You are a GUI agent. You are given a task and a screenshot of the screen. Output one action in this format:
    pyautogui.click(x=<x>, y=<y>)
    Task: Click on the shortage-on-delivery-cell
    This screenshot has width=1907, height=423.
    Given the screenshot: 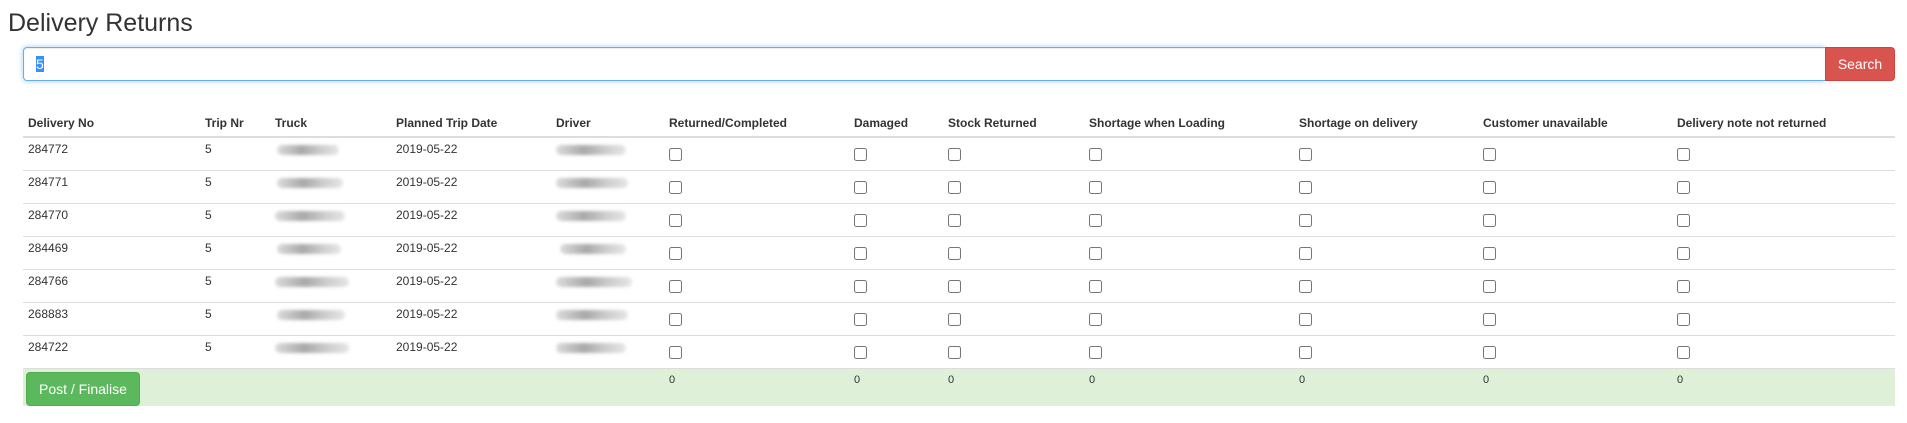 What is the action you would take?
    pyautogui.click(x=1386, y=219)
    